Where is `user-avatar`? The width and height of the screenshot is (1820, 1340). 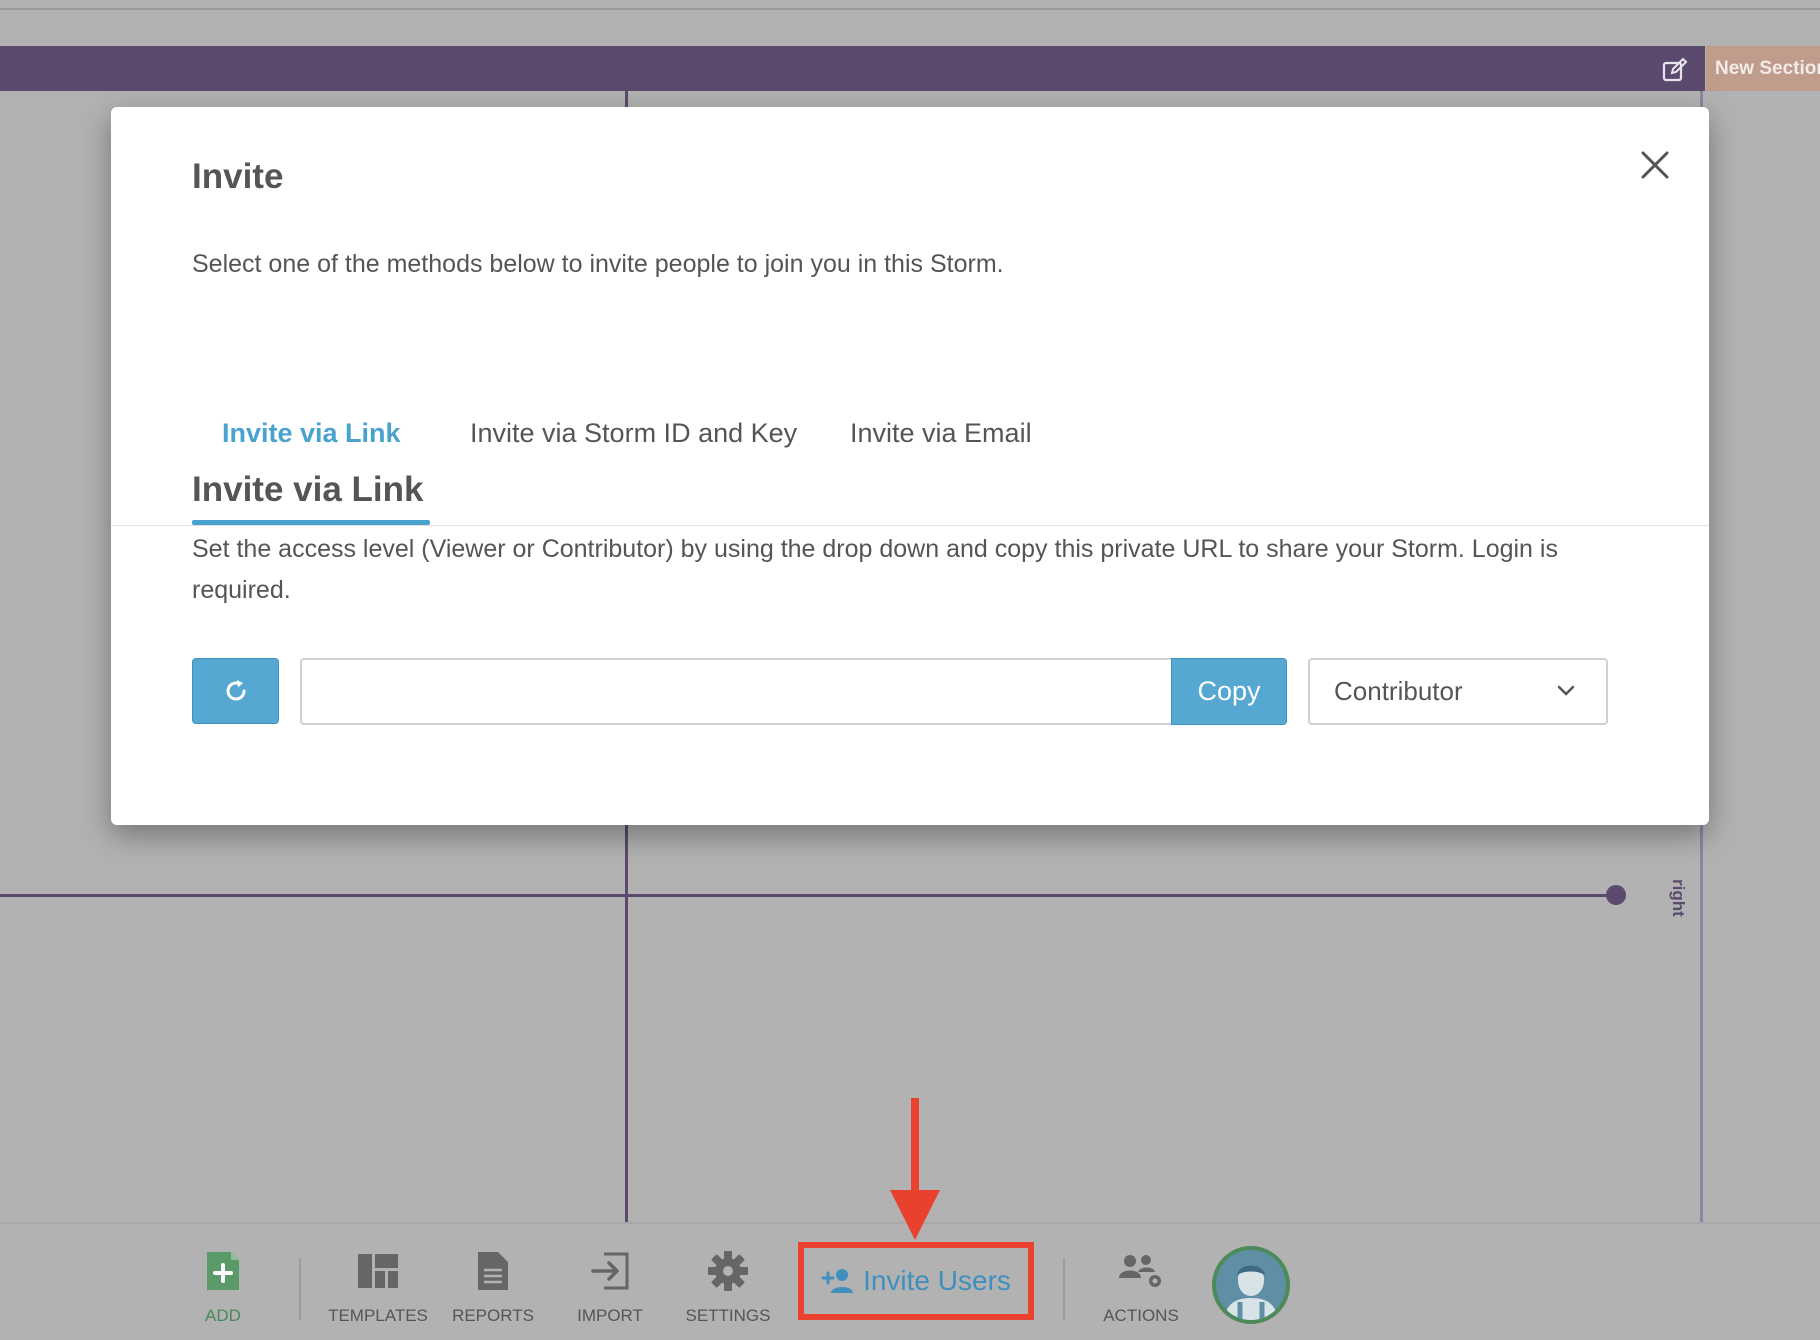 user-avatar is located at coordinates (1251, 1285).